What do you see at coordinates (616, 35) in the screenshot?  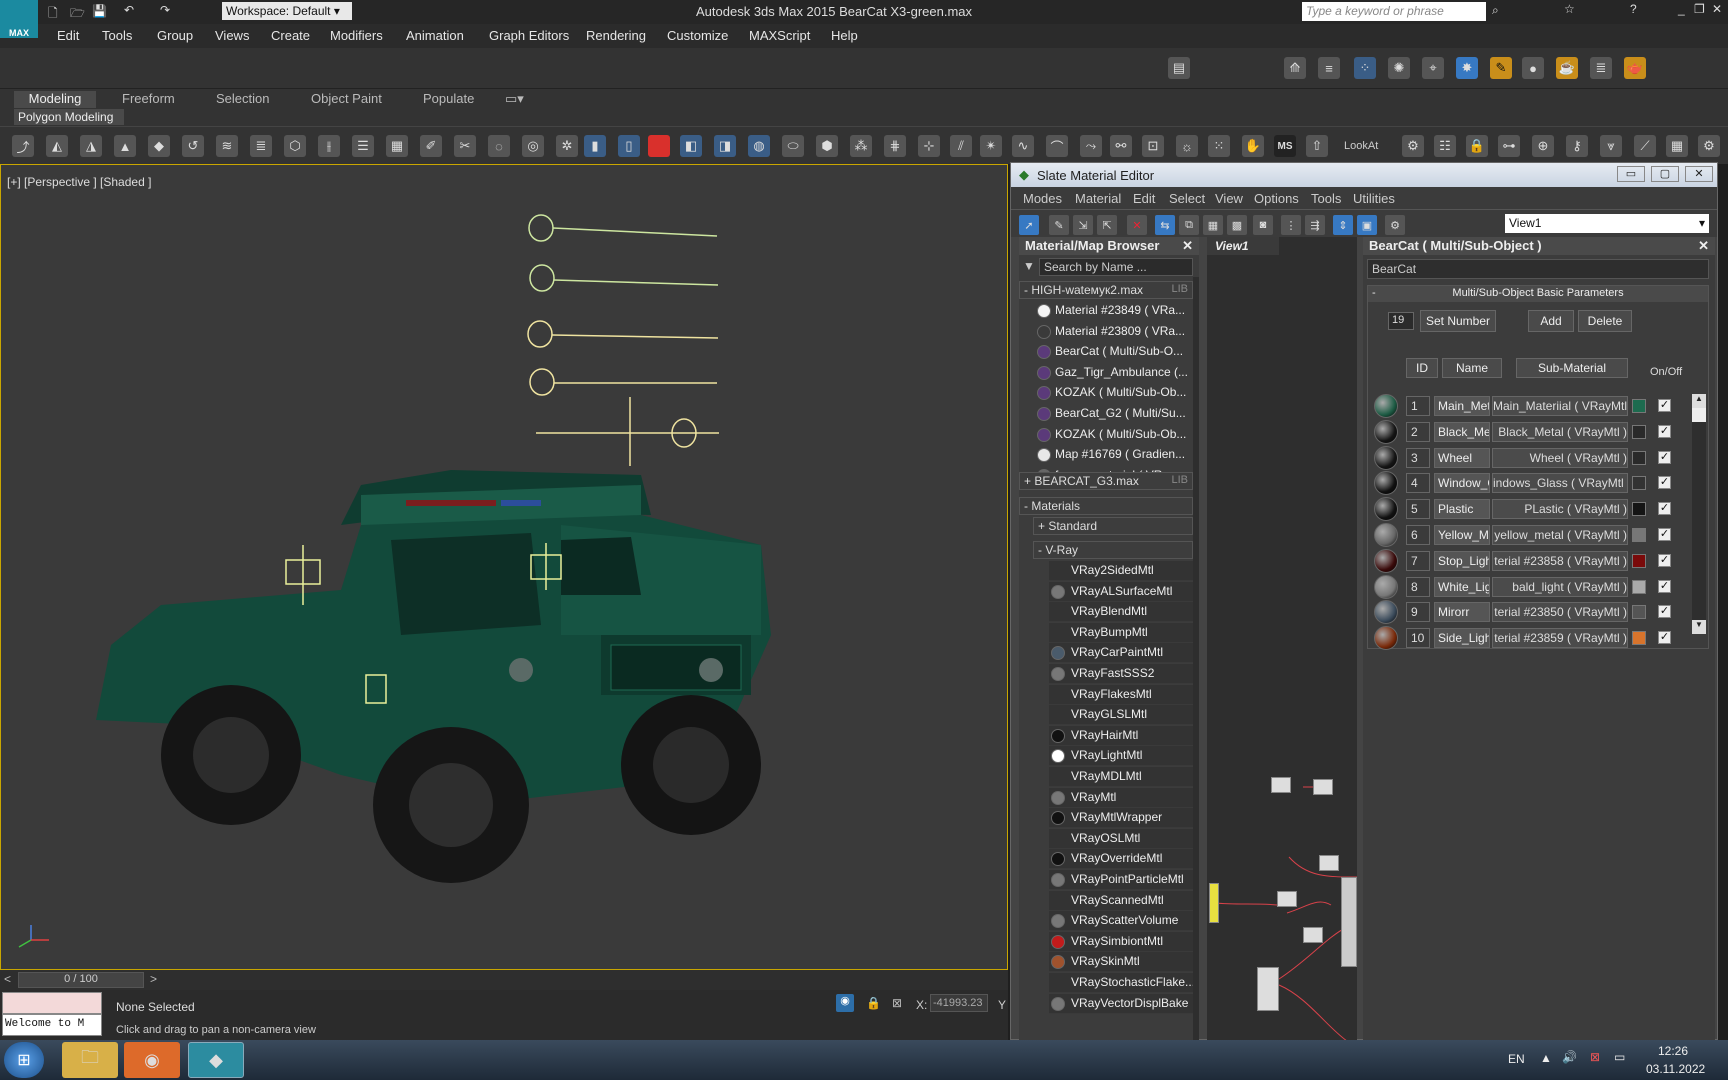 I see `menu-rendering: Rendering` at bounding box center [616, 35].